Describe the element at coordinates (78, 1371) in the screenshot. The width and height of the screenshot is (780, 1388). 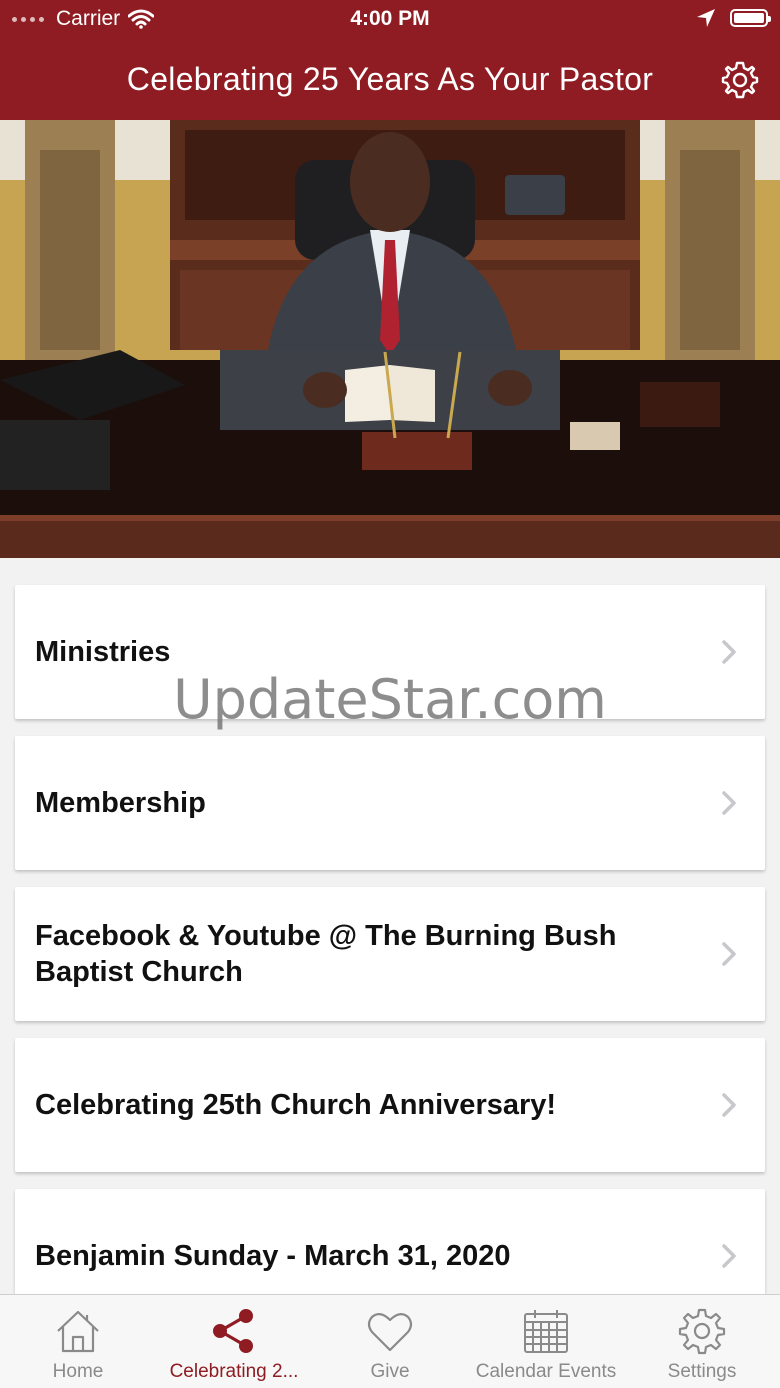
I see `tab-label: Home` at that location.